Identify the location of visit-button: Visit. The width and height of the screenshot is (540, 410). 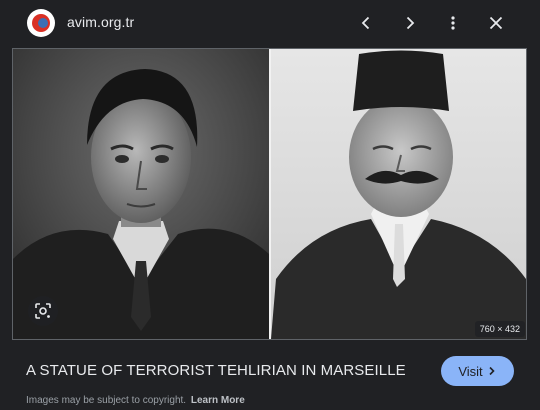
(477, 371).